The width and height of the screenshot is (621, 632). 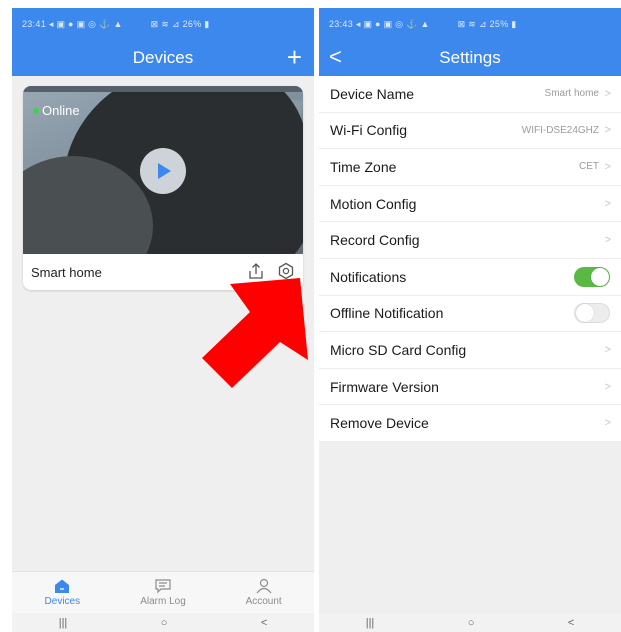 What do you see at coordinates (470, 350) in the screenshot?
I see `setting-micro-sd-card-config: Micro SD Card Config >` at bounding box center [470, 350].